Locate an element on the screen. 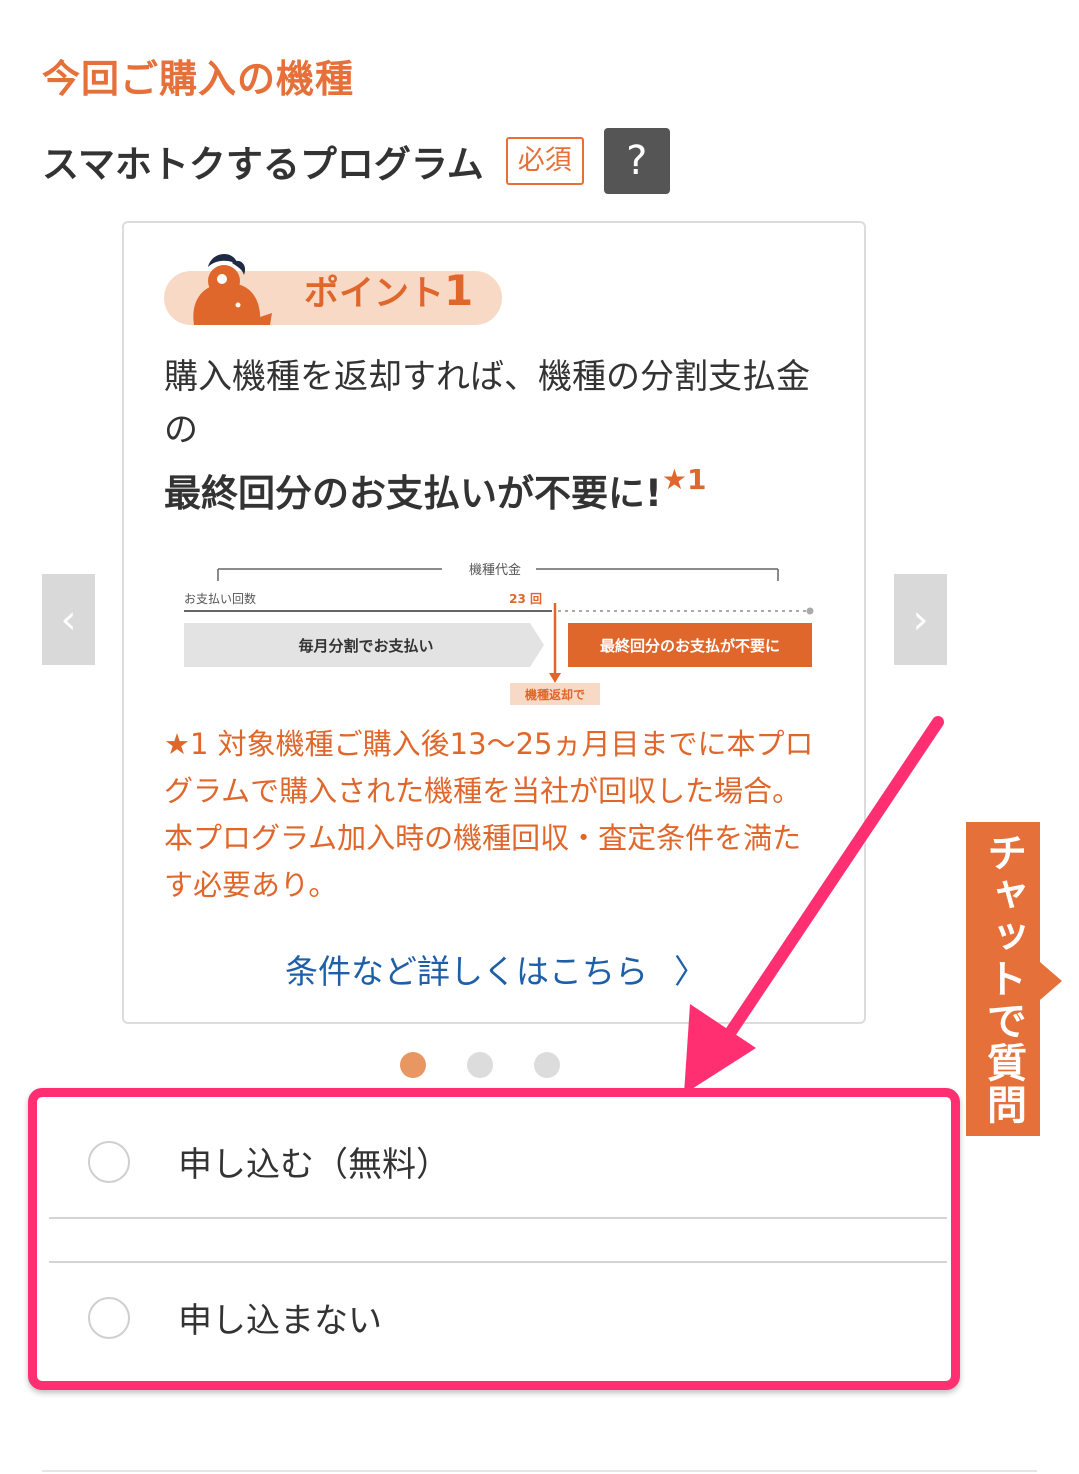 This screenshot has width=1079, height=1474. radio-apply is located at coordinates (109, 1161).